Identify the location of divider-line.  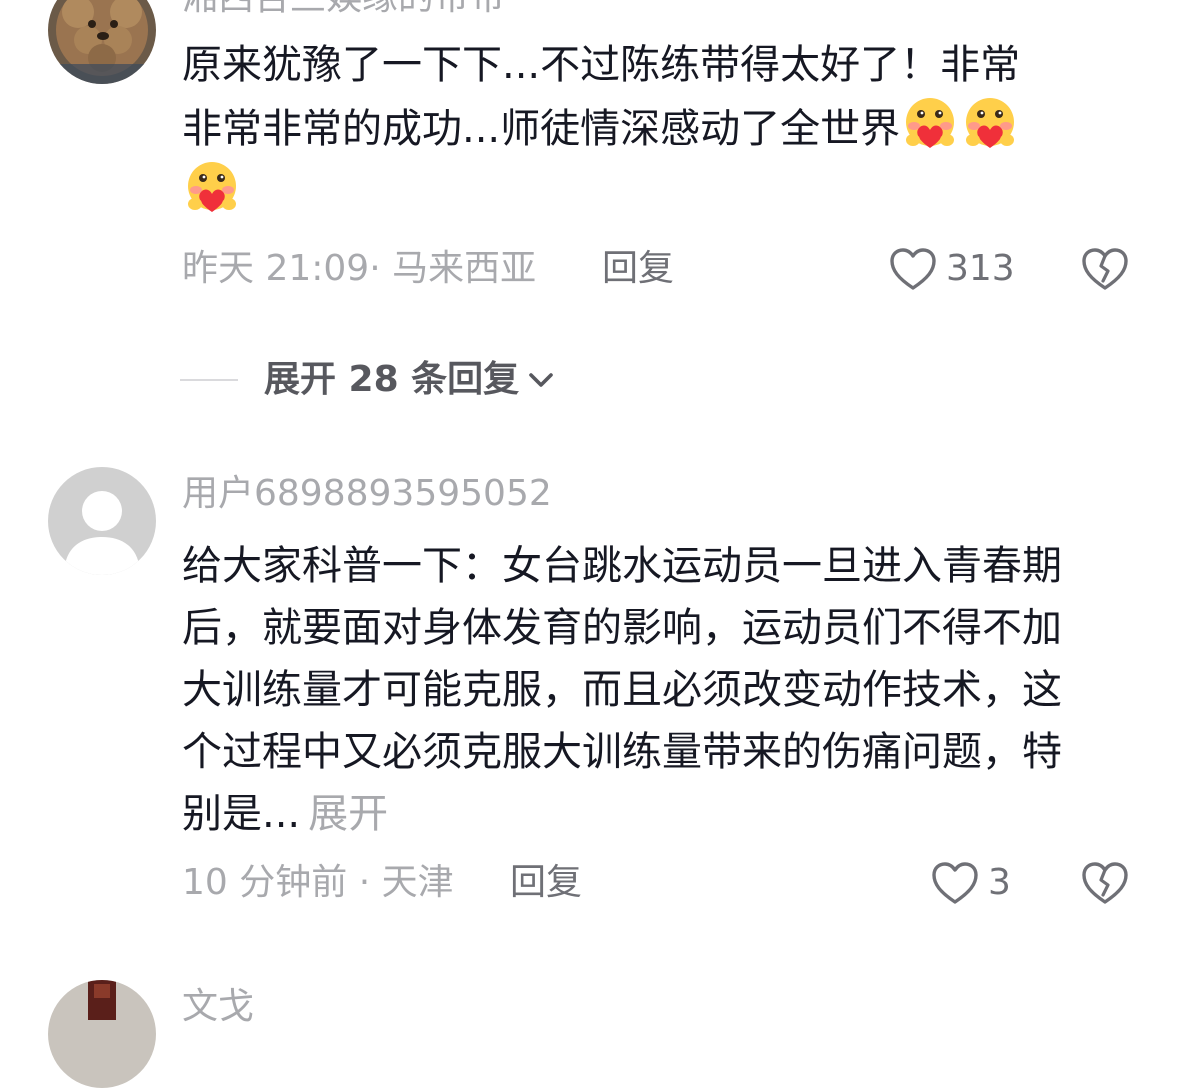
(209, 380).